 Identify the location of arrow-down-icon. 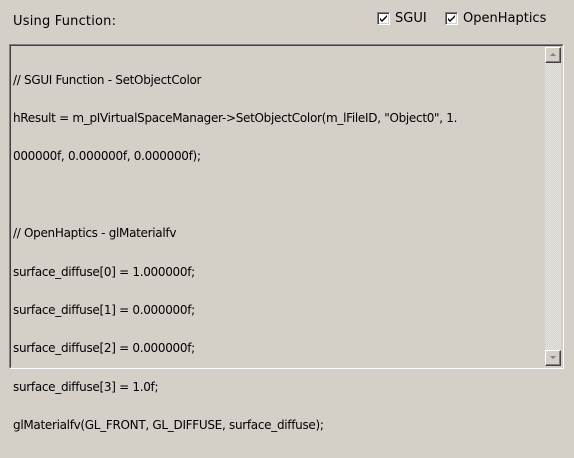
(553, 357).